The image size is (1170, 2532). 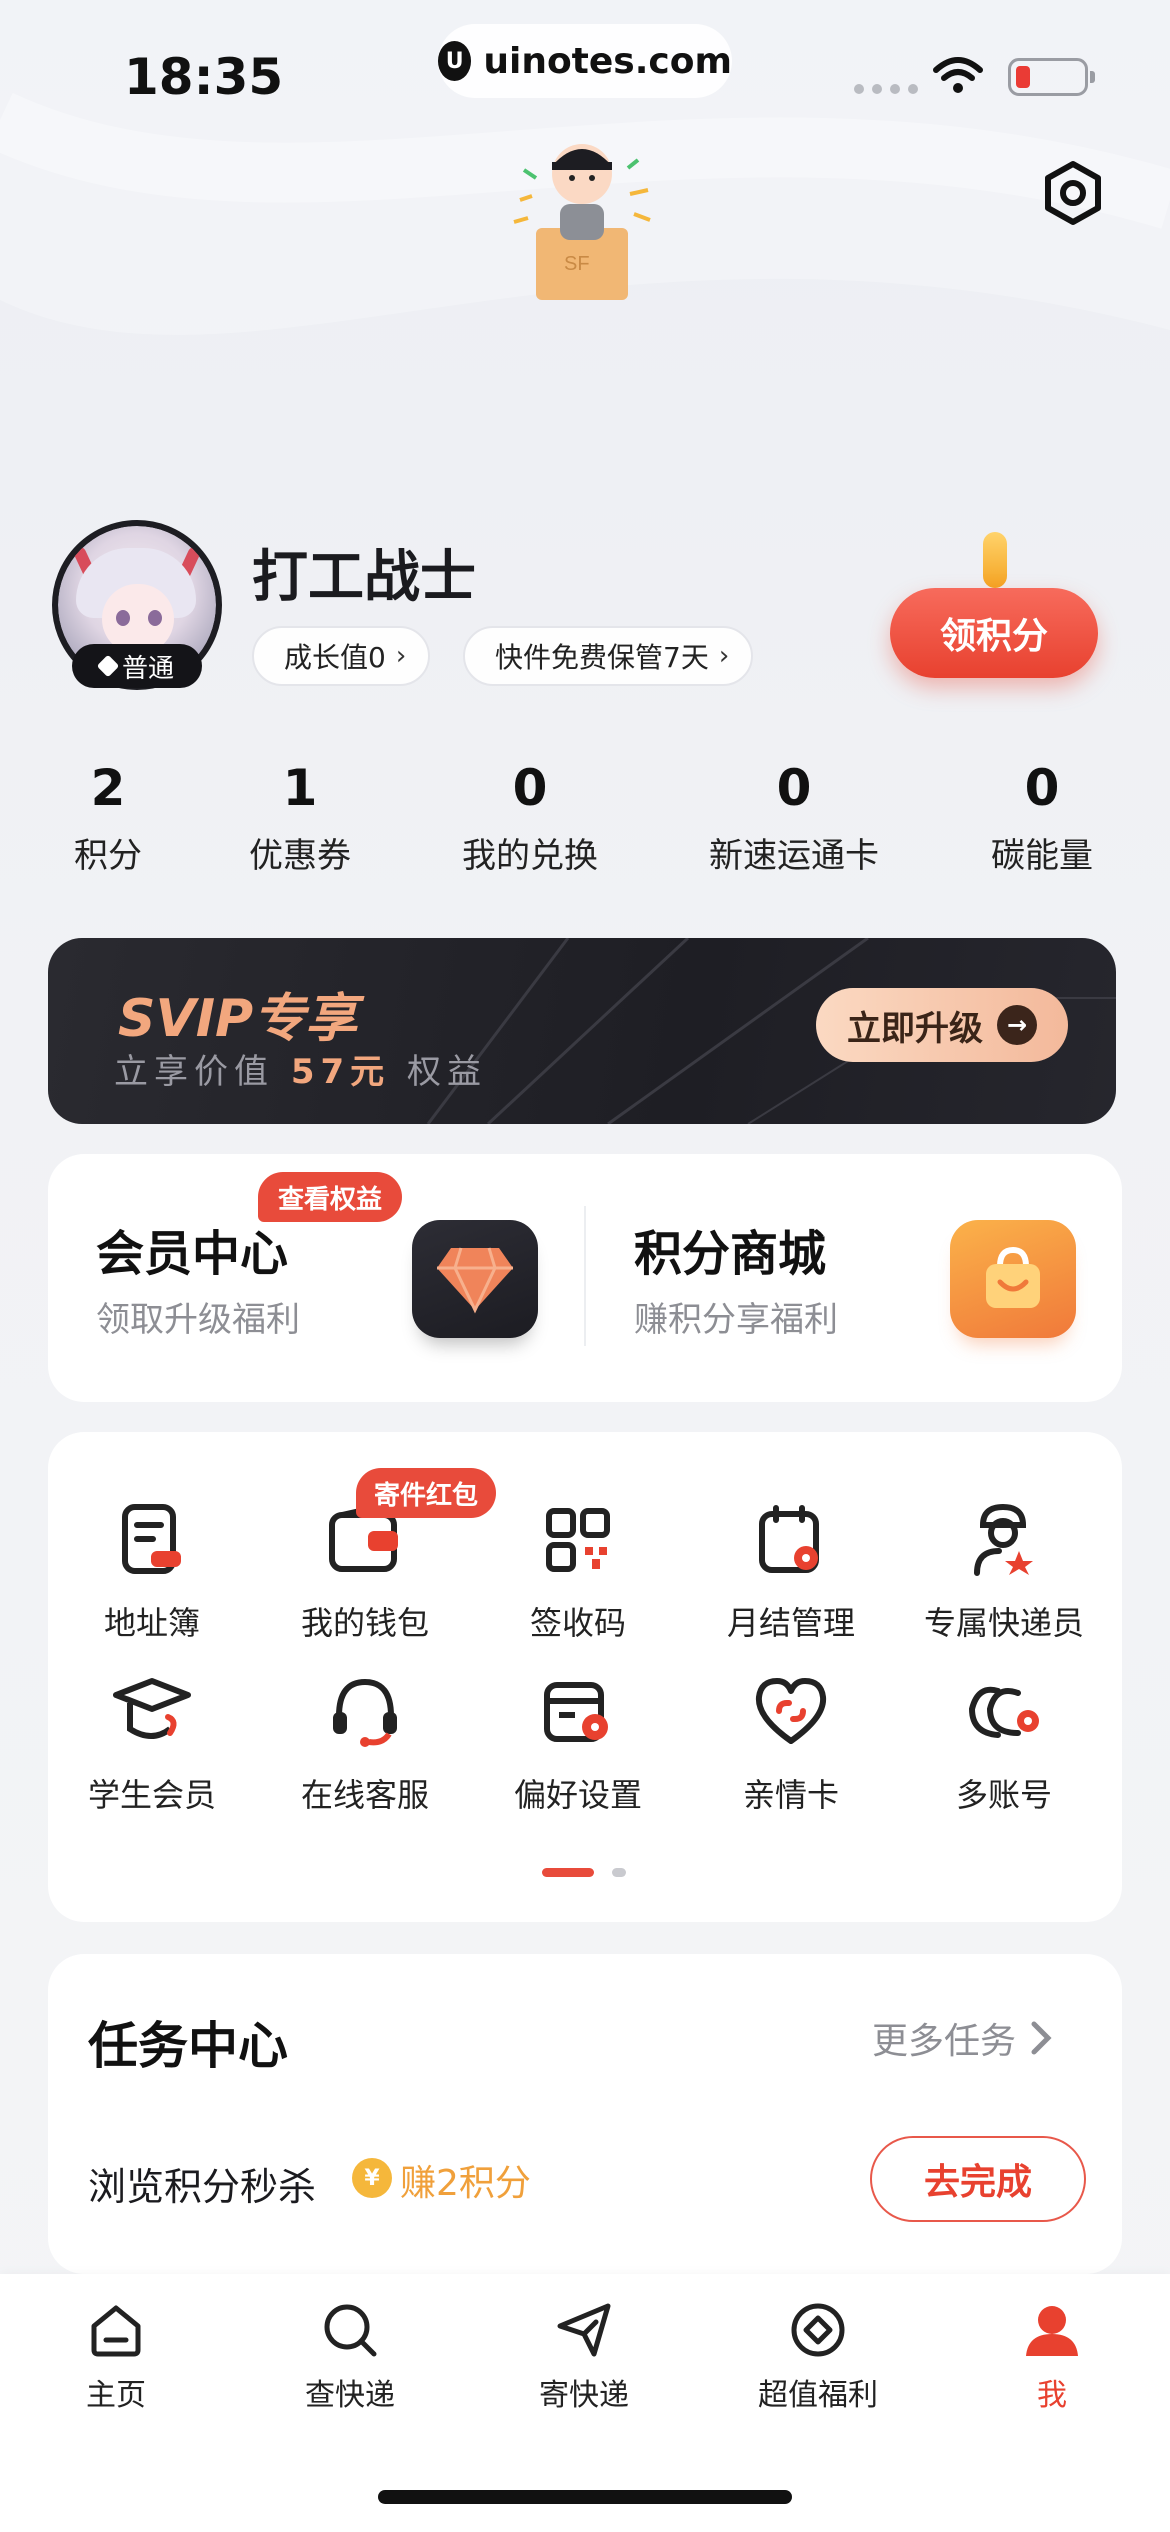 I want to click on service-dedicated-courier: 专属快递员, so click(x=1004, y=1572).